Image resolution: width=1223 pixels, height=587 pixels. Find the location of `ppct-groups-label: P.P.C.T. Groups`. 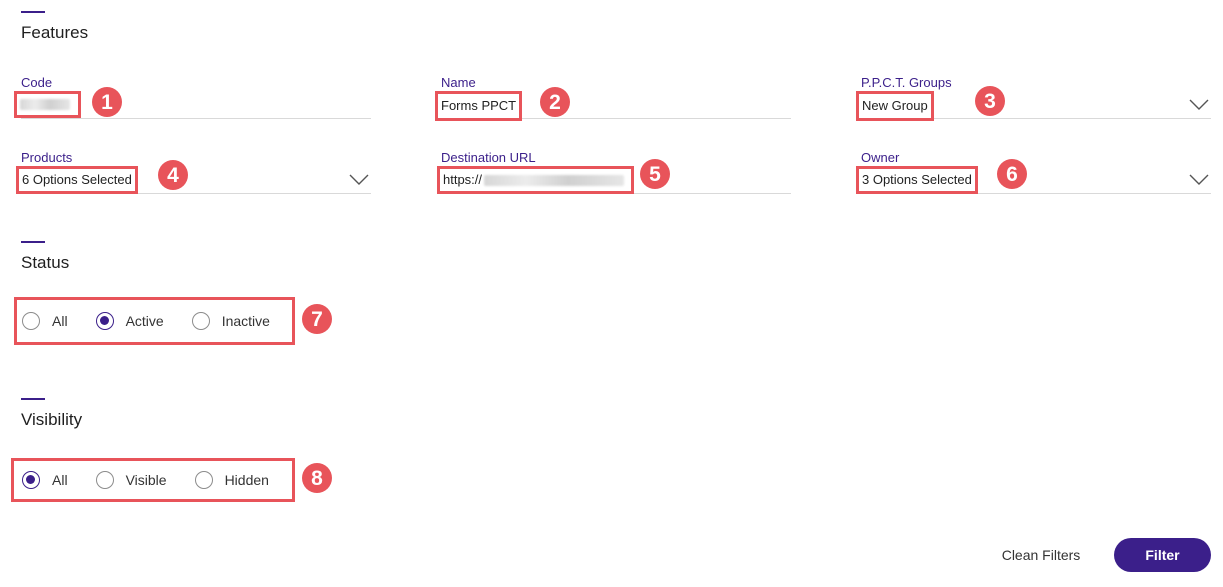

ppct-groups-label: P.P.C.T. Groups is located at coordinates (906, 82).